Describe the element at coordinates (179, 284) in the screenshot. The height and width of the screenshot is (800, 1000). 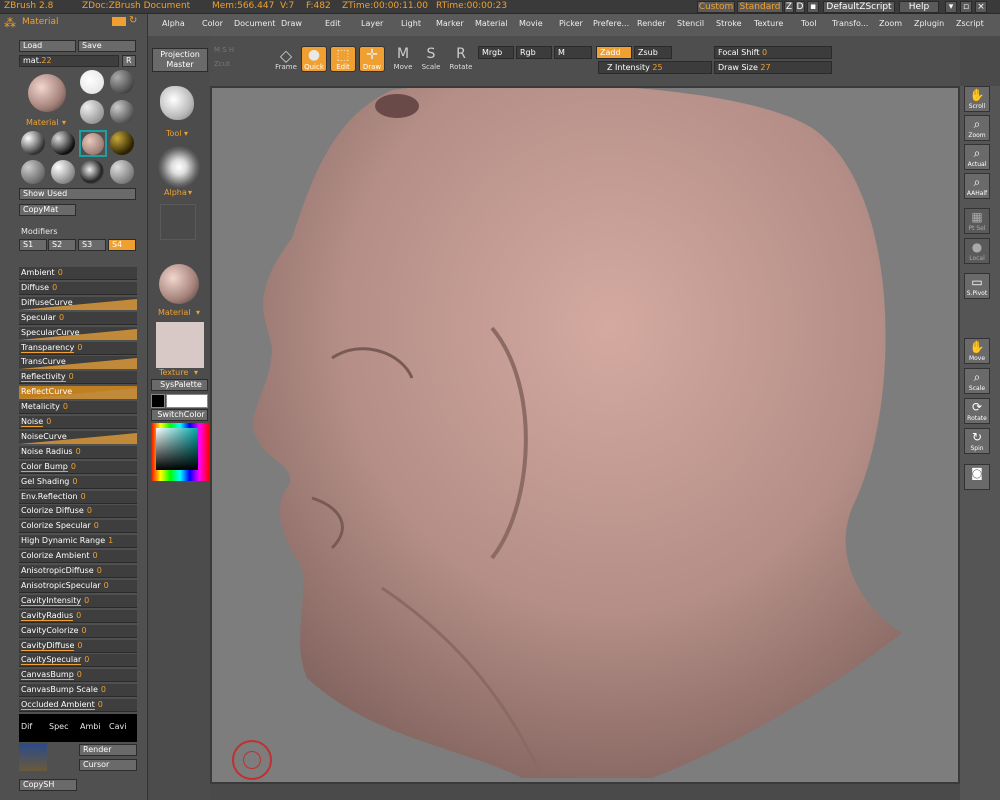
I see `material-thumbnail` at that location.